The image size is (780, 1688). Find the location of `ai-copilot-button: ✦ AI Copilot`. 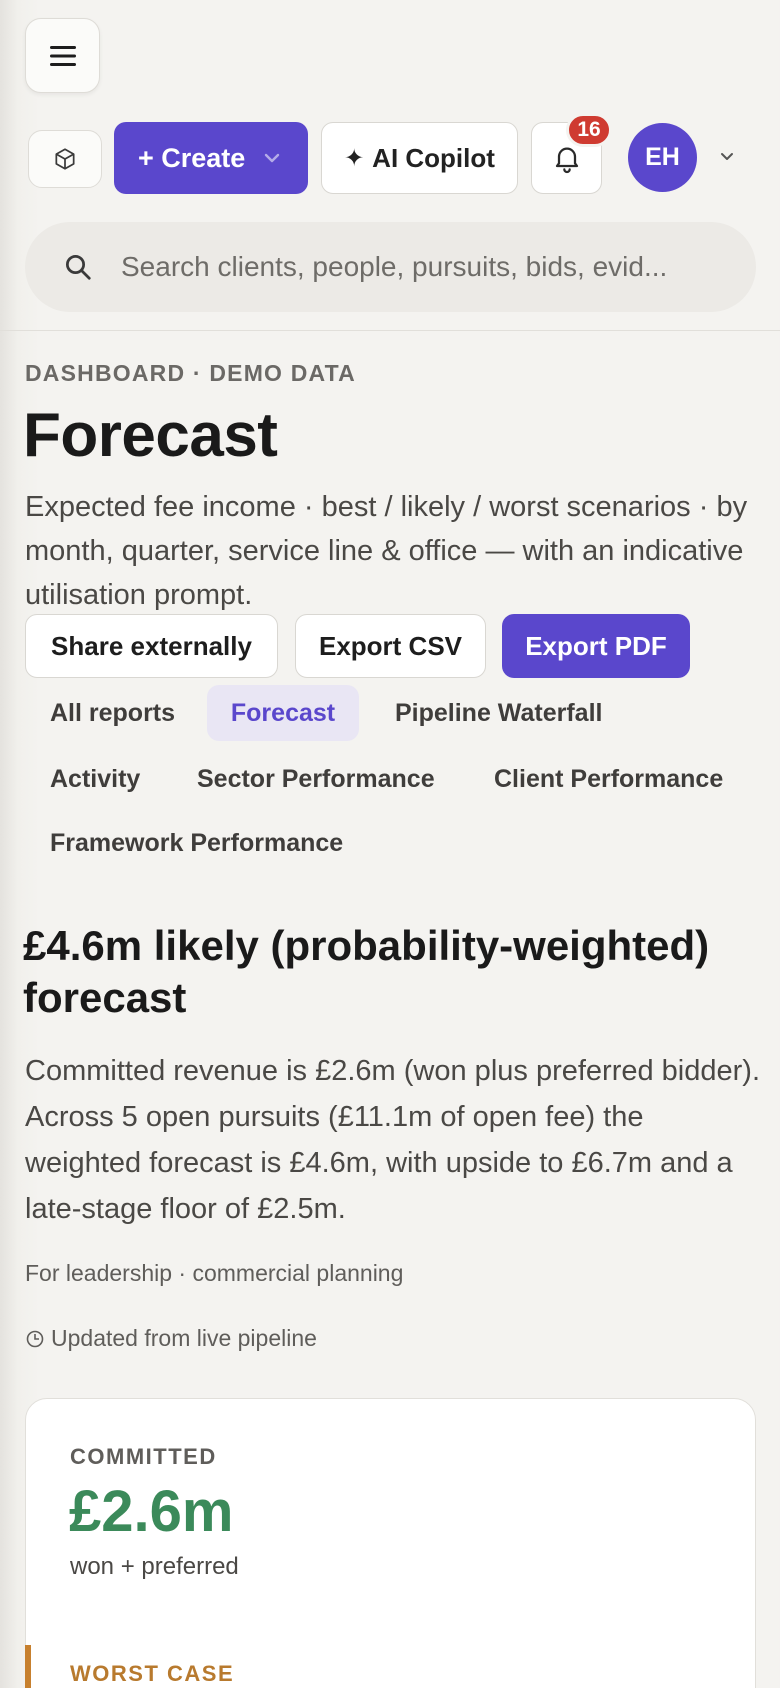

ai-copilot-button: ✦ AI Copilot is located at coordinates (419, 158).